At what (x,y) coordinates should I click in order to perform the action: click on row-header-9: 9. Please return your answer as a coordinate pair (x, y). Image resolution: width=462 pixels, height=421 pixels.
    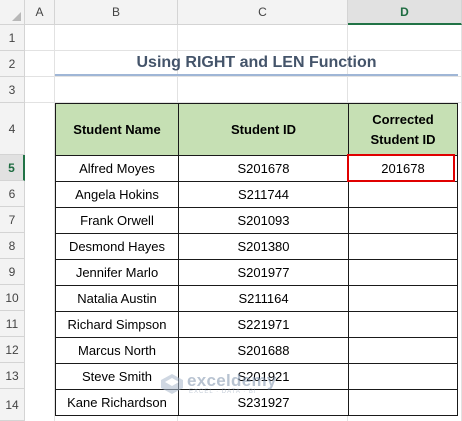
    Looking at the image, I should click on (12, 272).